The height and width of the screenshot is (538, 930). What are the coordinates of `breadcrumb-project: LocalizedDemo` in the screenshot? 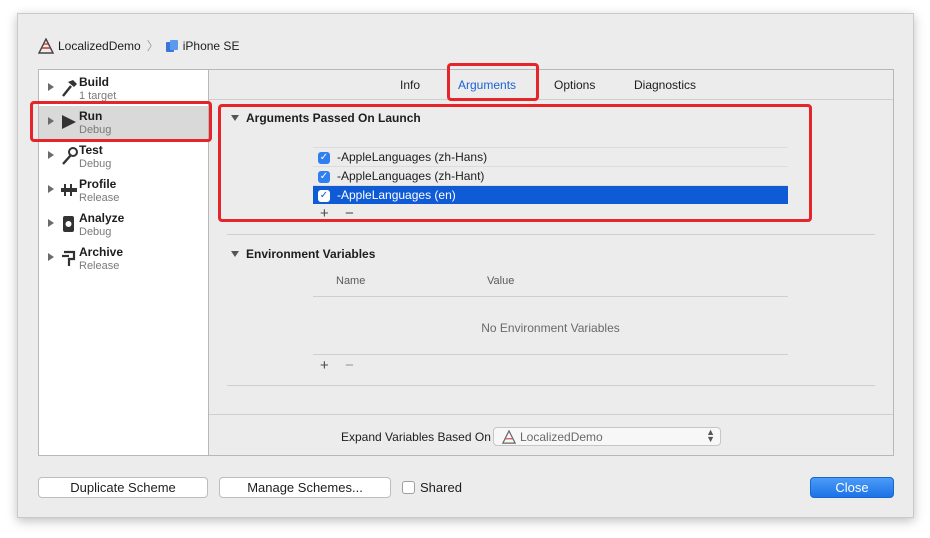 It's located at (99, 46).